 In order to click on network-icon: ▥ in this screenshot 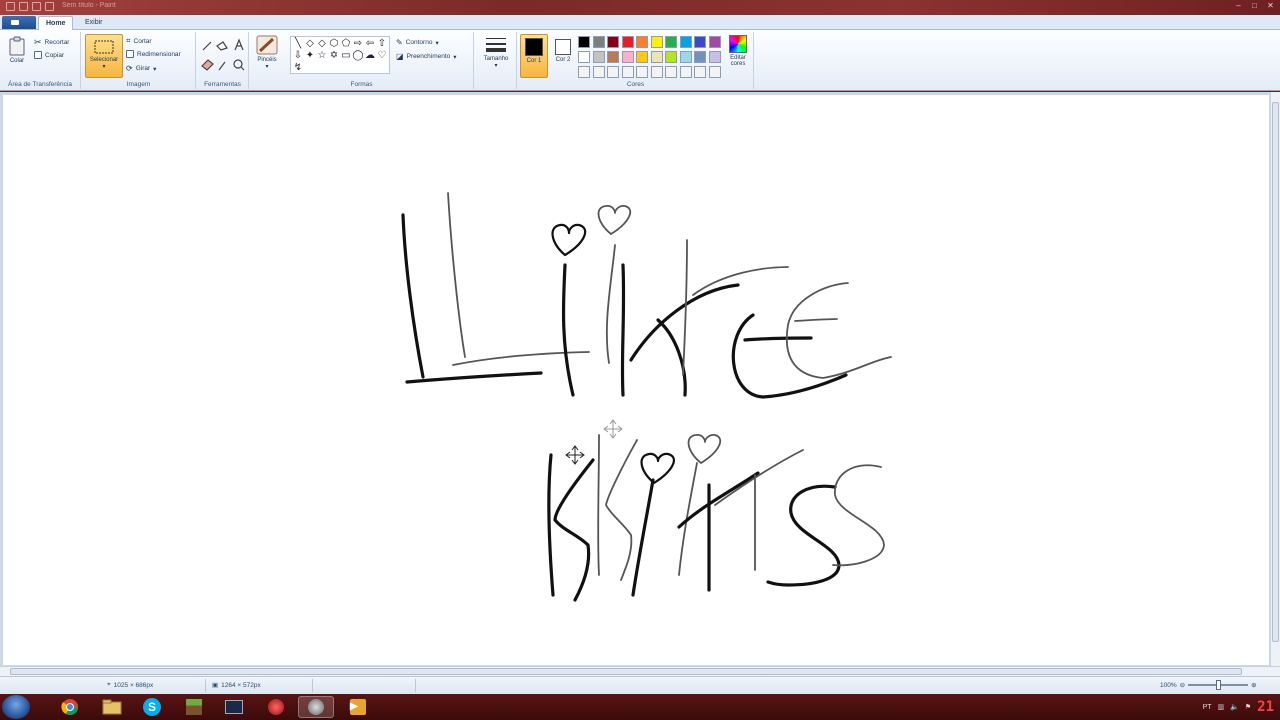, I will do `click(1221, 707)`.